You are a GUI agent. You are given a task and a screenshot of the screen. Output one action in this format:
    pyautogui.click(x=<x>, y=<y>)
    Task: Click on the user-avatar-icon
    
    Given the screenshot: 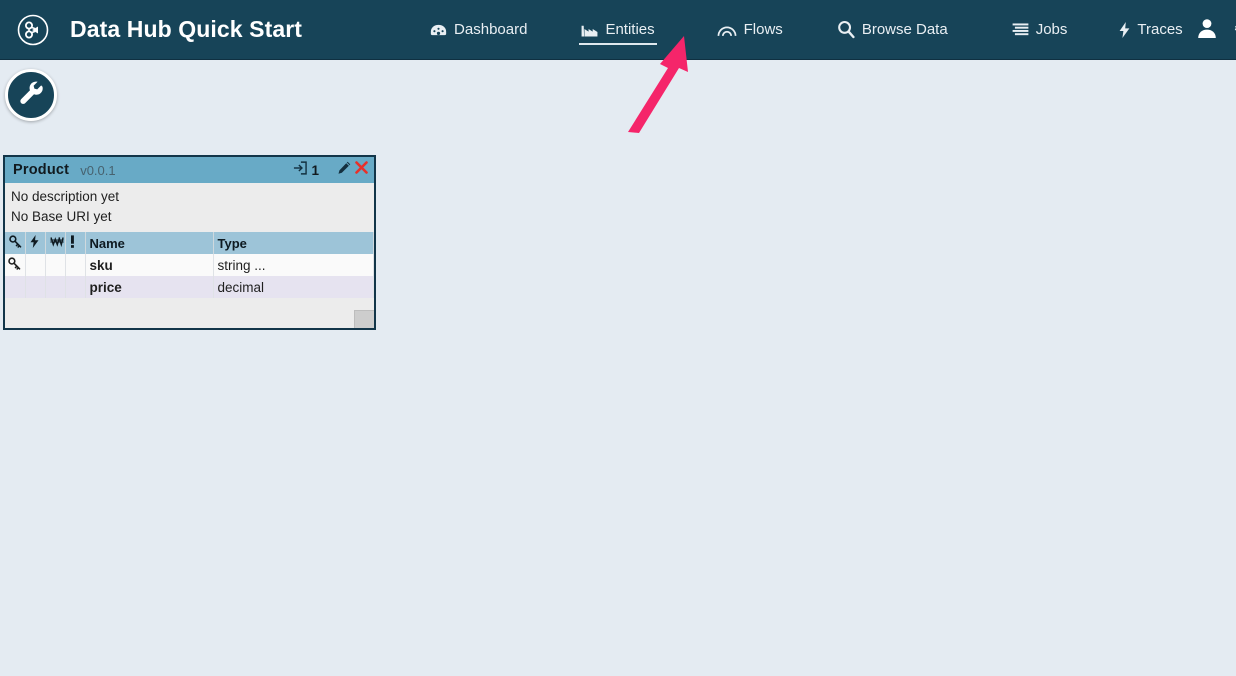 What is the action you would take?
    pyautogui.click(x=1207, y=31)
    